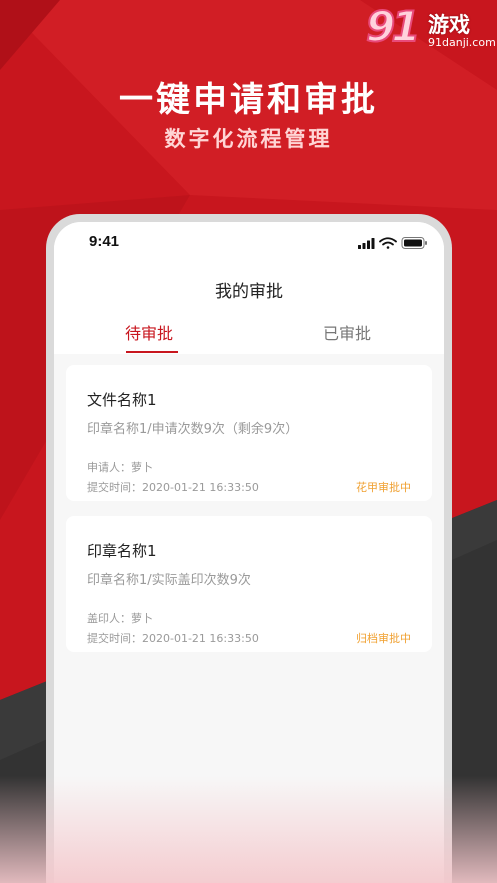  I want to click on site-watermark: 91 游戏 91danji.com, so click(430, 28).